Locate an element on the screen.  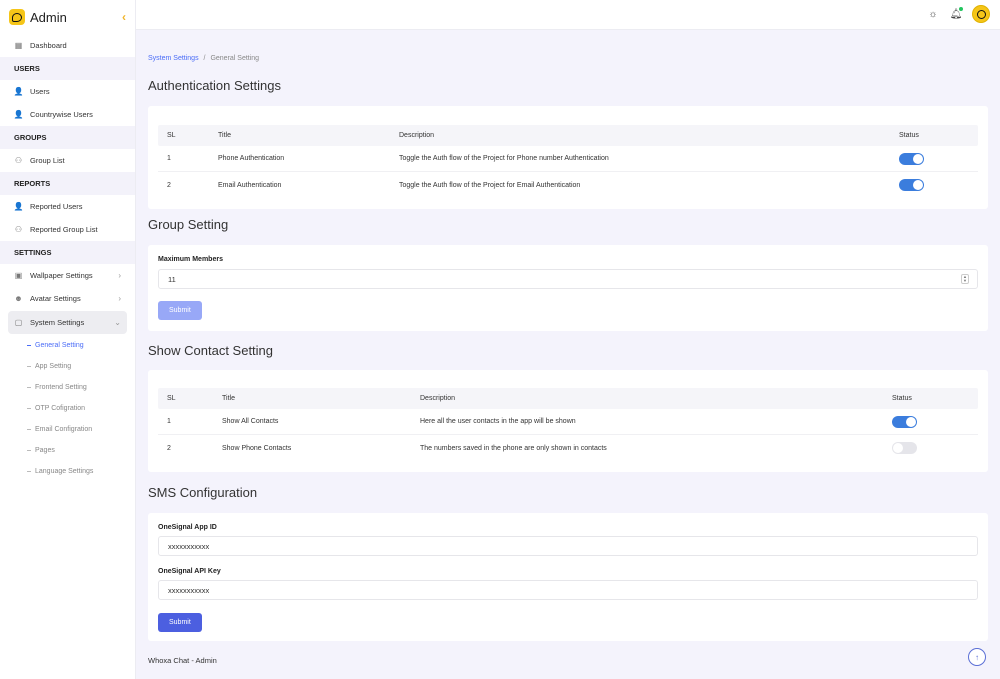
phone-auth-toggle is located at coordinates (911, 158).